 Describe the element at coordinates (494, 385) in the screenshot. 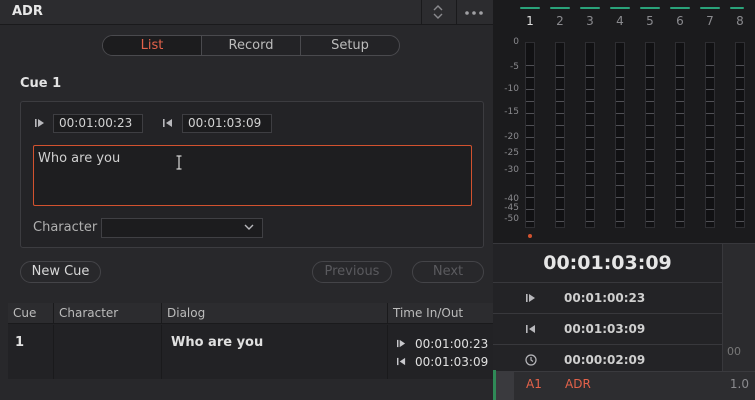

I see `track-selection-strip` at that location.